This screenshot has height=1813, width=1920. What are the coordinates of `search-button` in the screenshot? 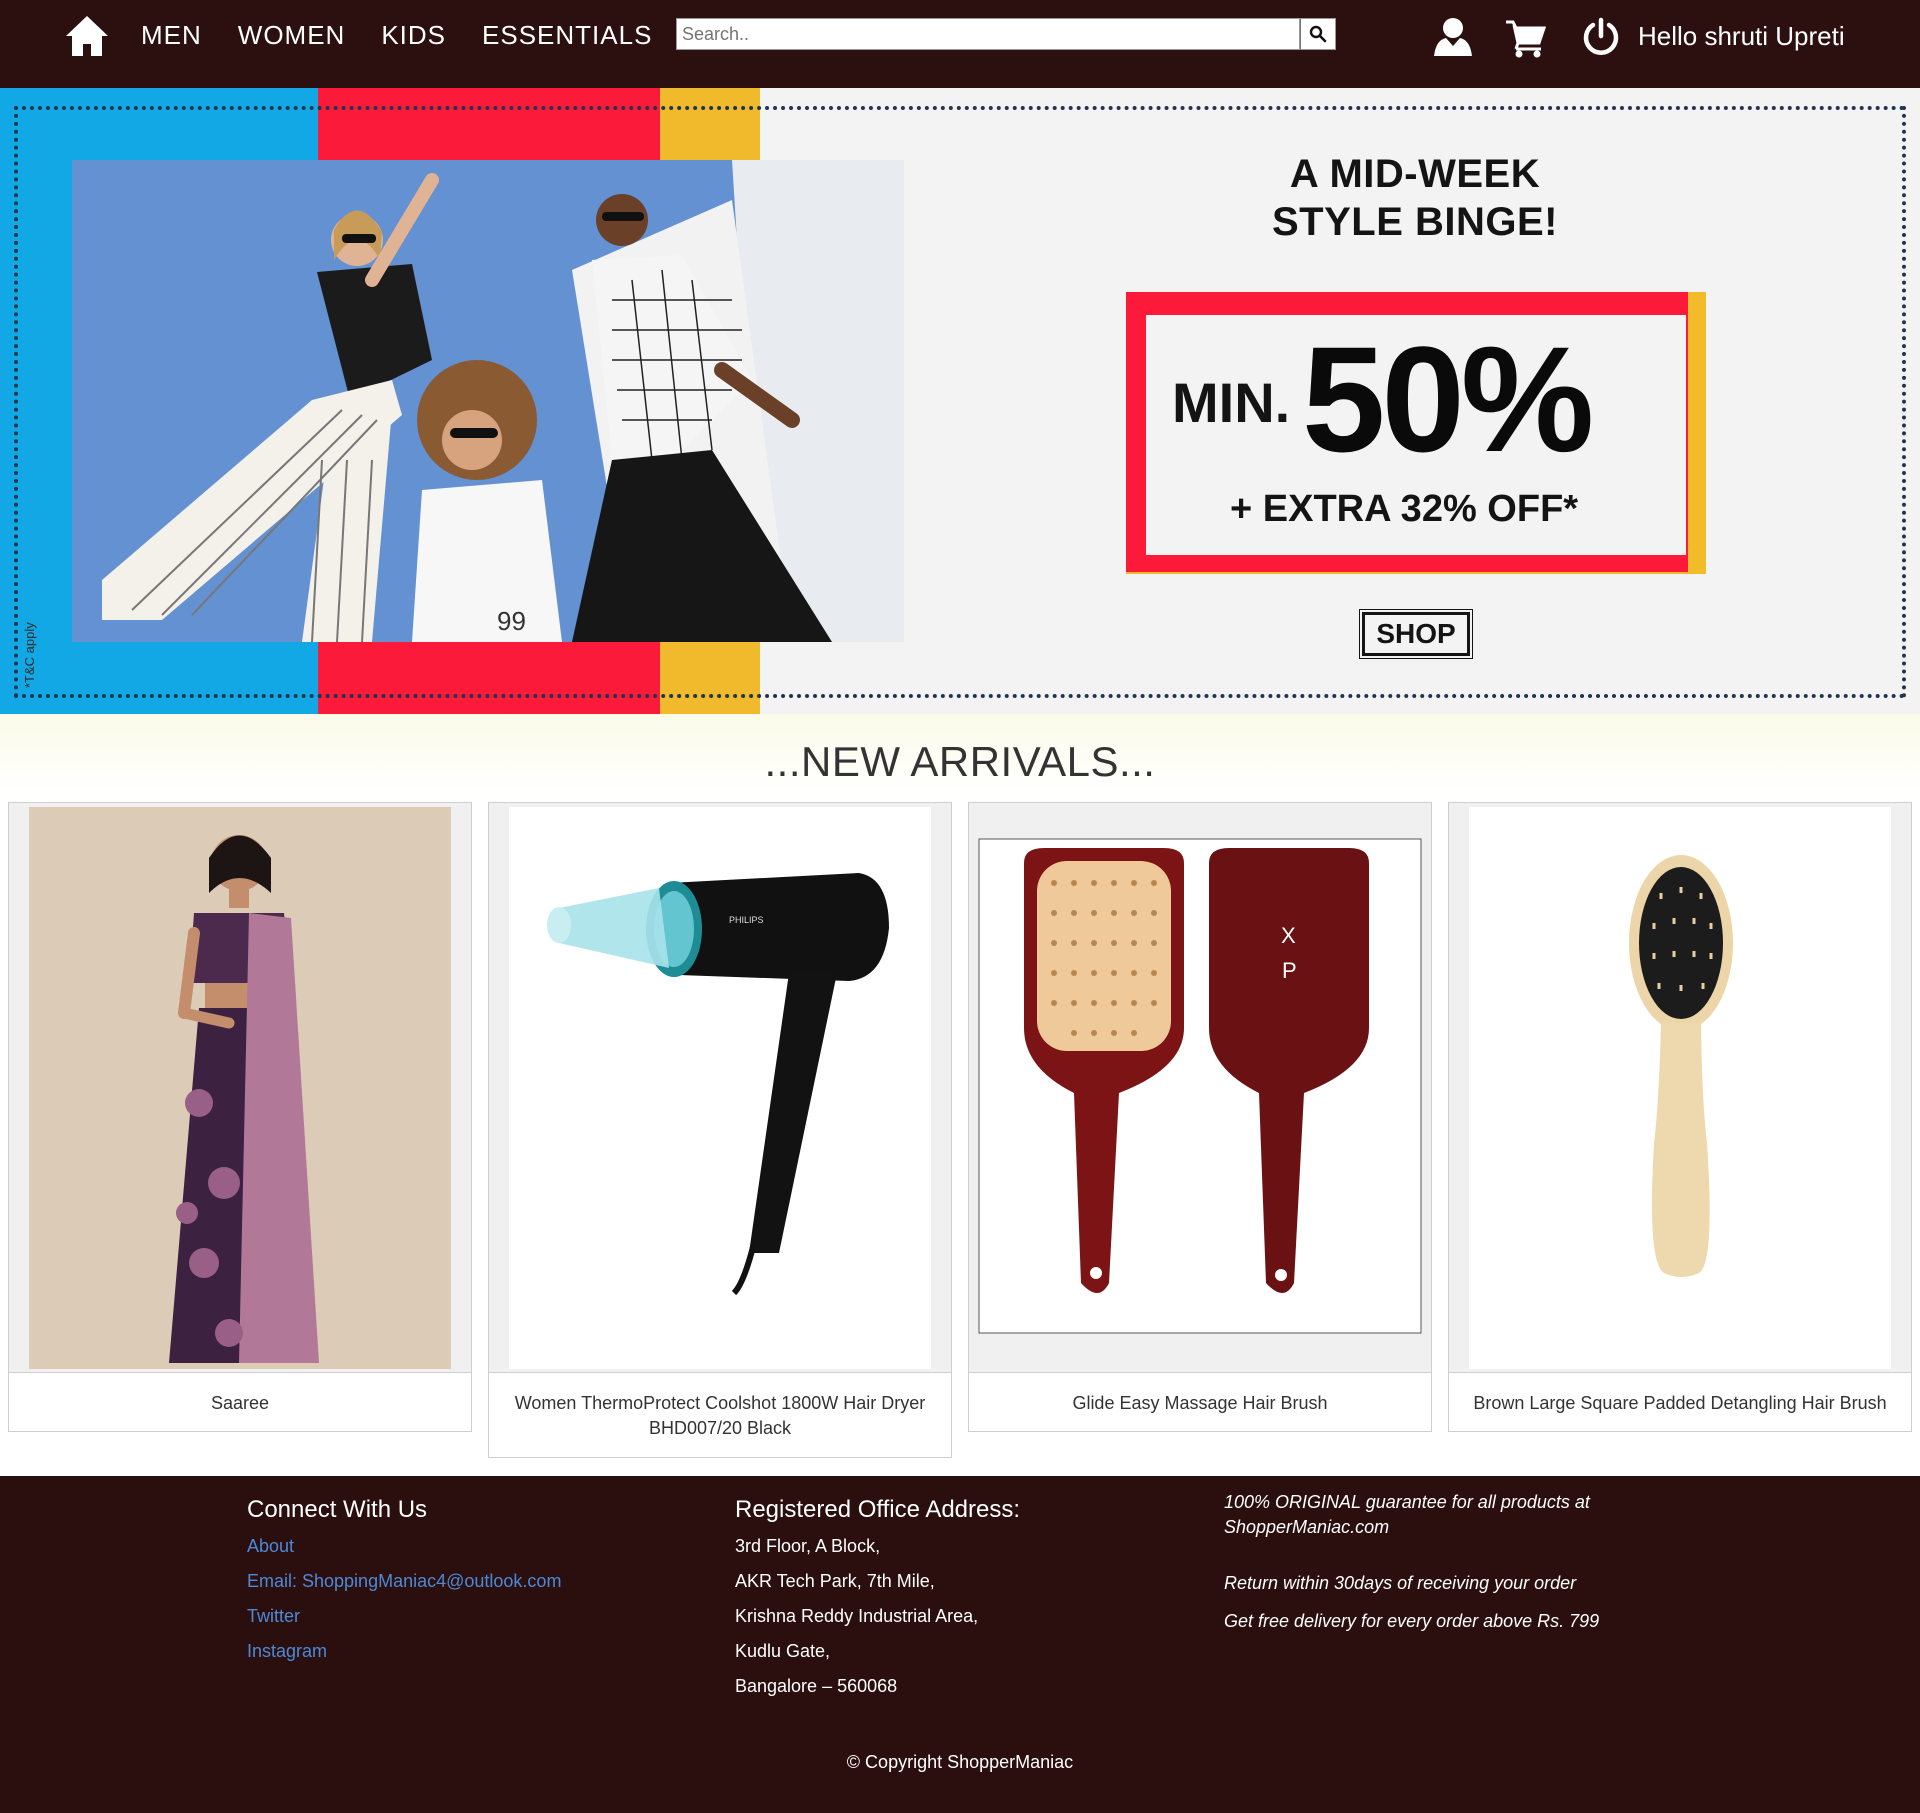 It's located at (1318, 34).